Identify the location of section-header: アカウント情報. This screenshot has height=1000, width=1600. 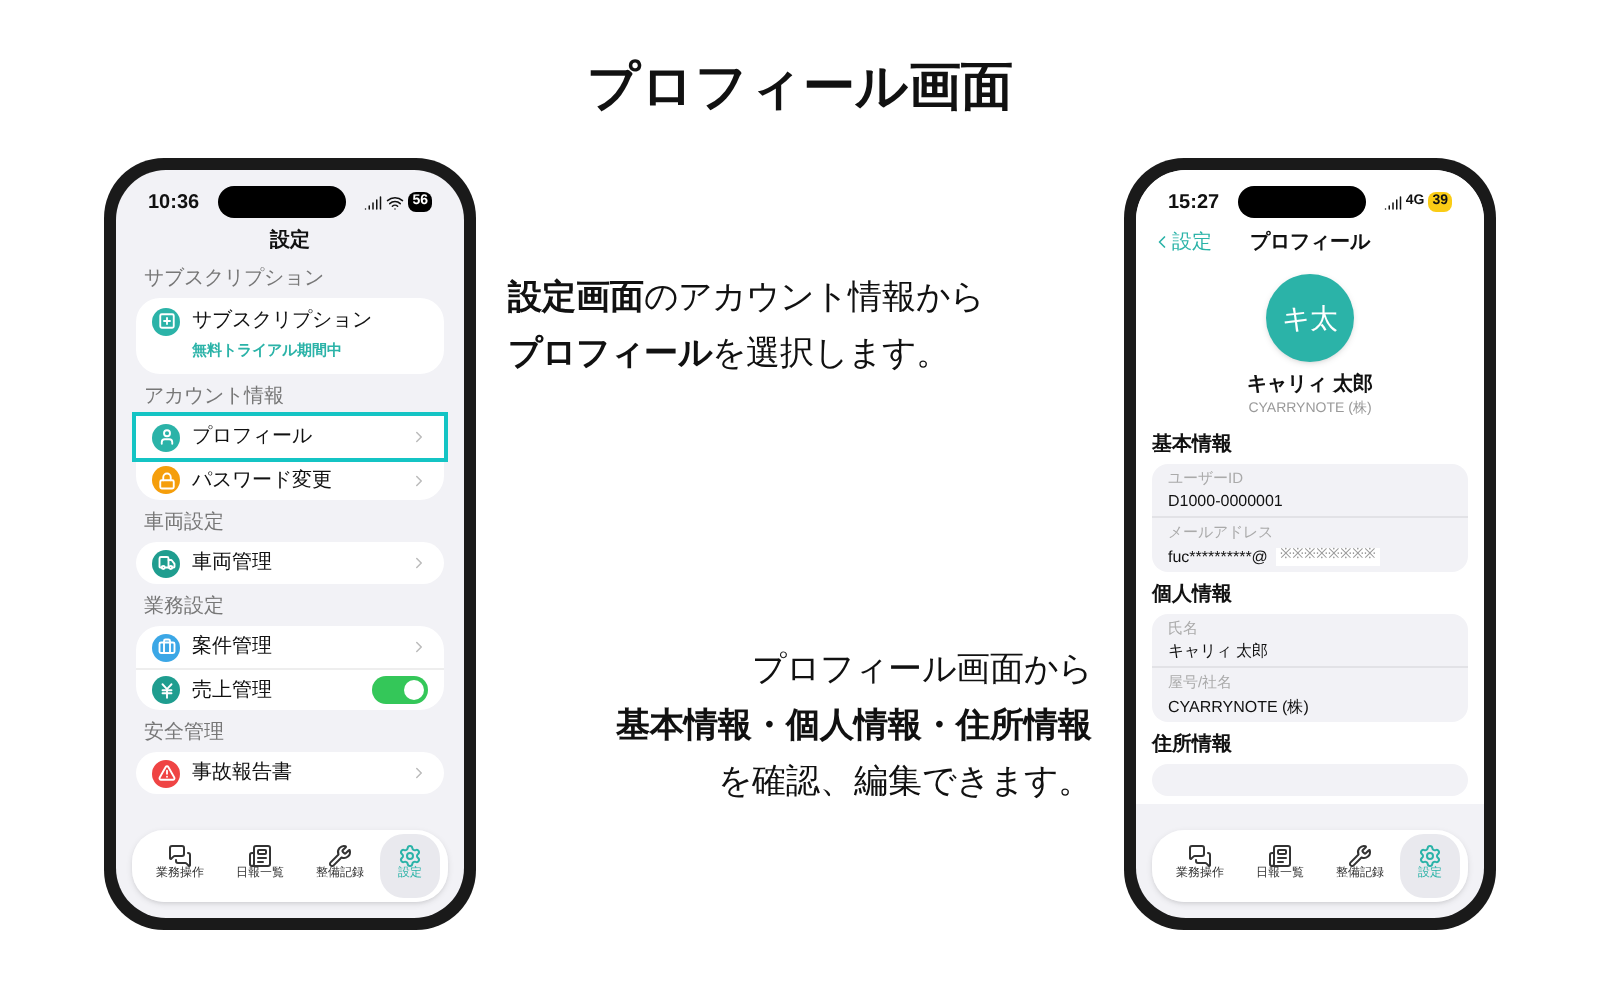
(215, 397).